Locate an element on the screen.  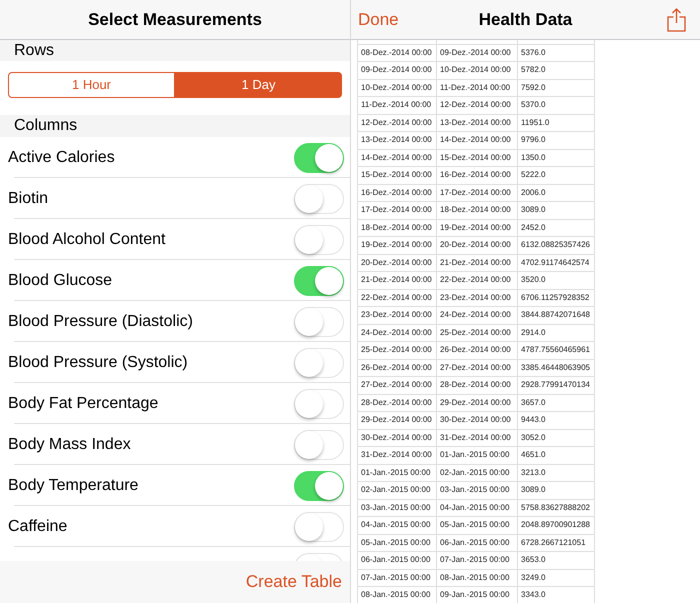
table-cell: 4787.75560465961 is located at coordinates (556, 351).